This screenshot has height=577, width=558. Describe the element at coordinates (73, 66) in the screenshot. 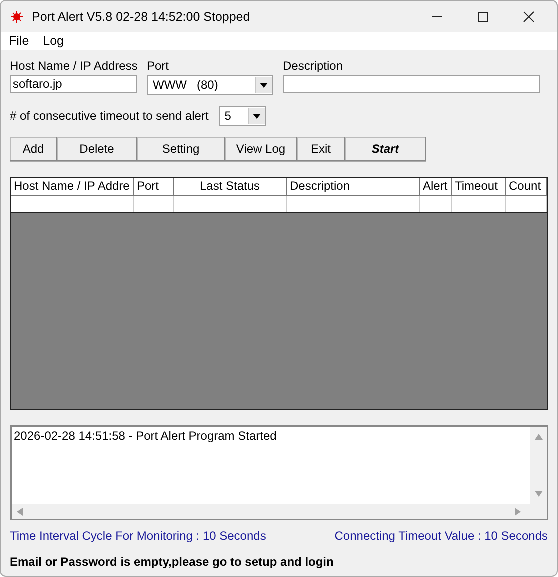

I see `host-label: Host Name / IP Address` at that location.